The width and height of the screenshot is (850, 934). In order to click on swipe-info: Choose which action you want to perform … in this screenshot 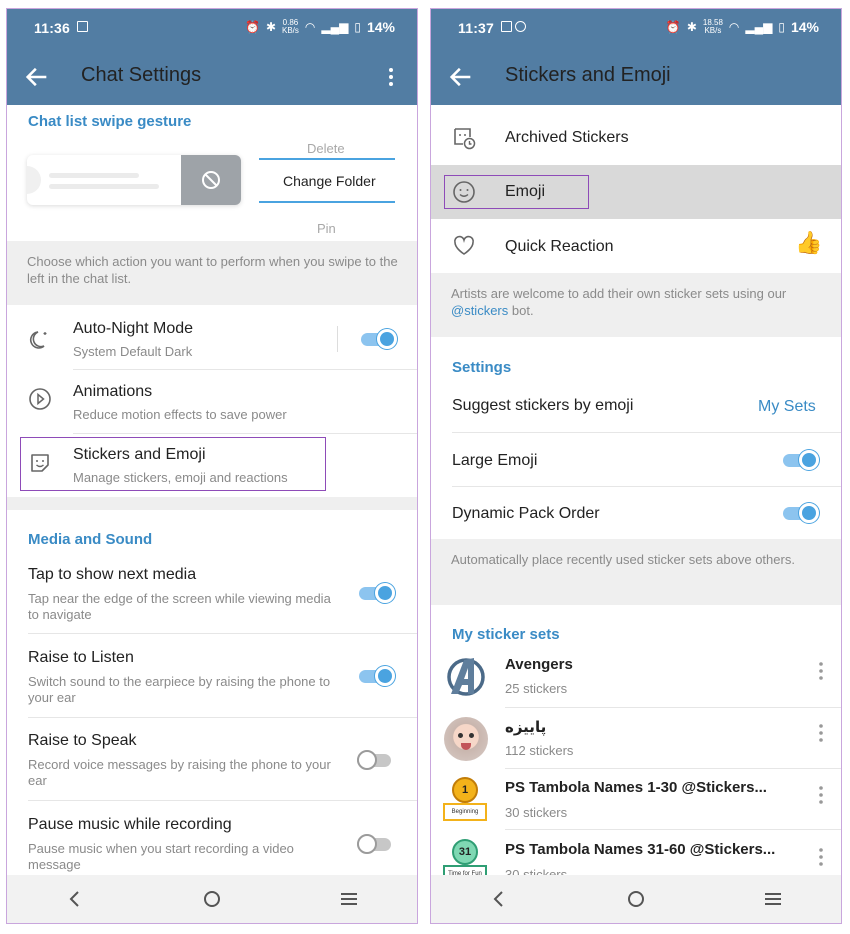, I will do `click(212, 273)`.